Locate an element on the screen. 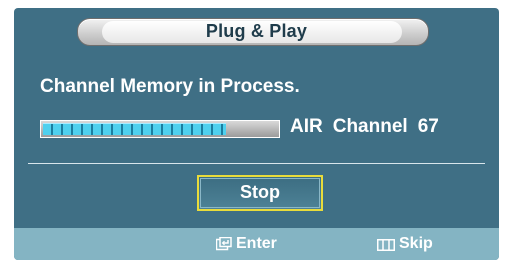 This screenshot has height=266, width=509. dialog-title: Plug & Play is located at coordinates (256, 31).